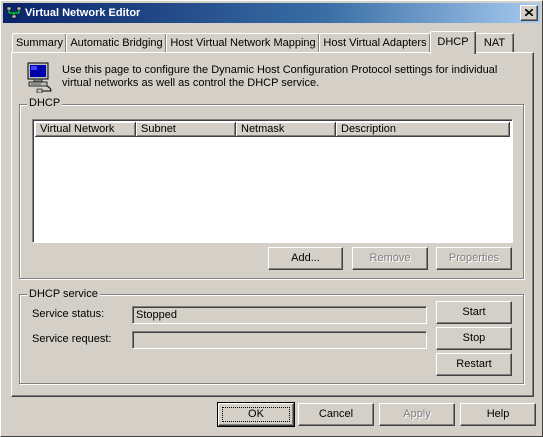 Image resolution: width=543 pixels, height=437 pixels. What do you see at coordinates (85, 129) in the screenshot?
I see `column-header-virtual-network: Virtual Network` at bounding box center [85, 129].